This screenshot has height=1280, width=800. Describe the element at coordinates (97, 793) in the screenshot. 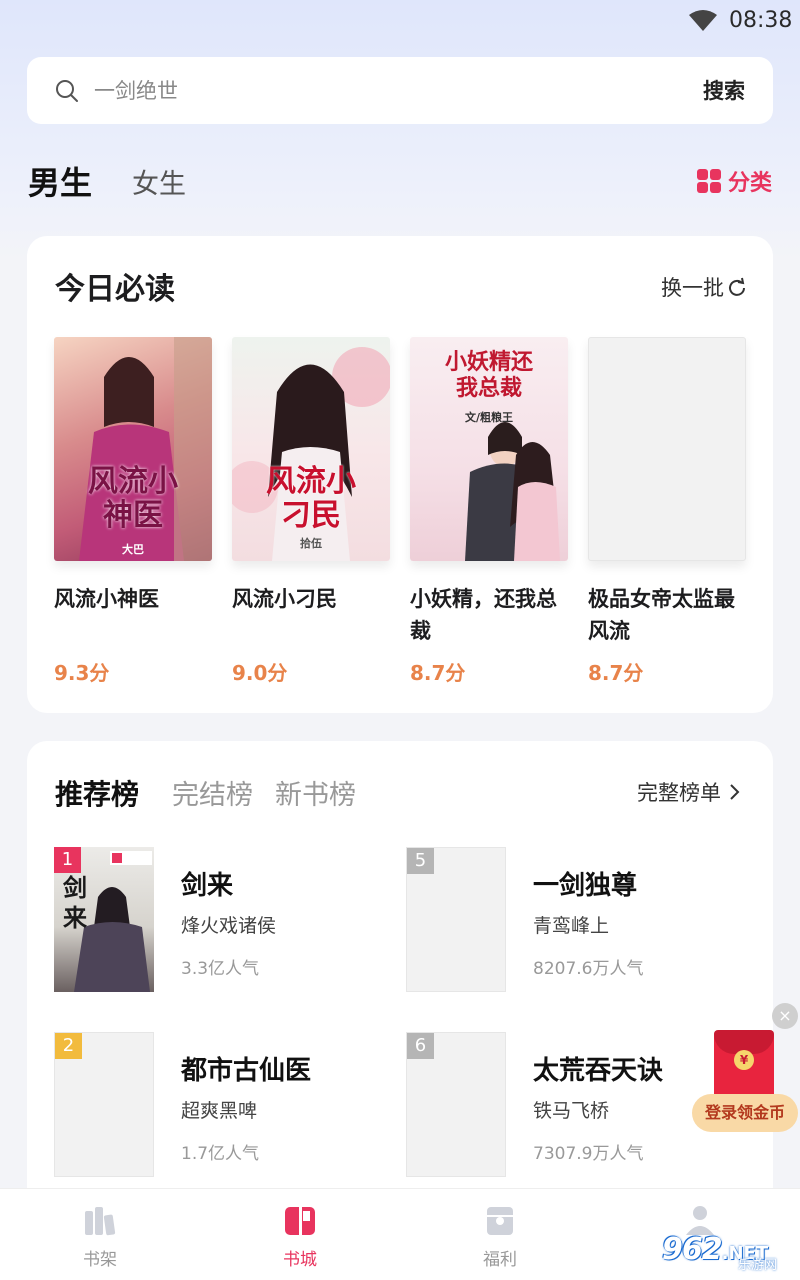

I see `tab-recommend: 推荐榜` at that location.